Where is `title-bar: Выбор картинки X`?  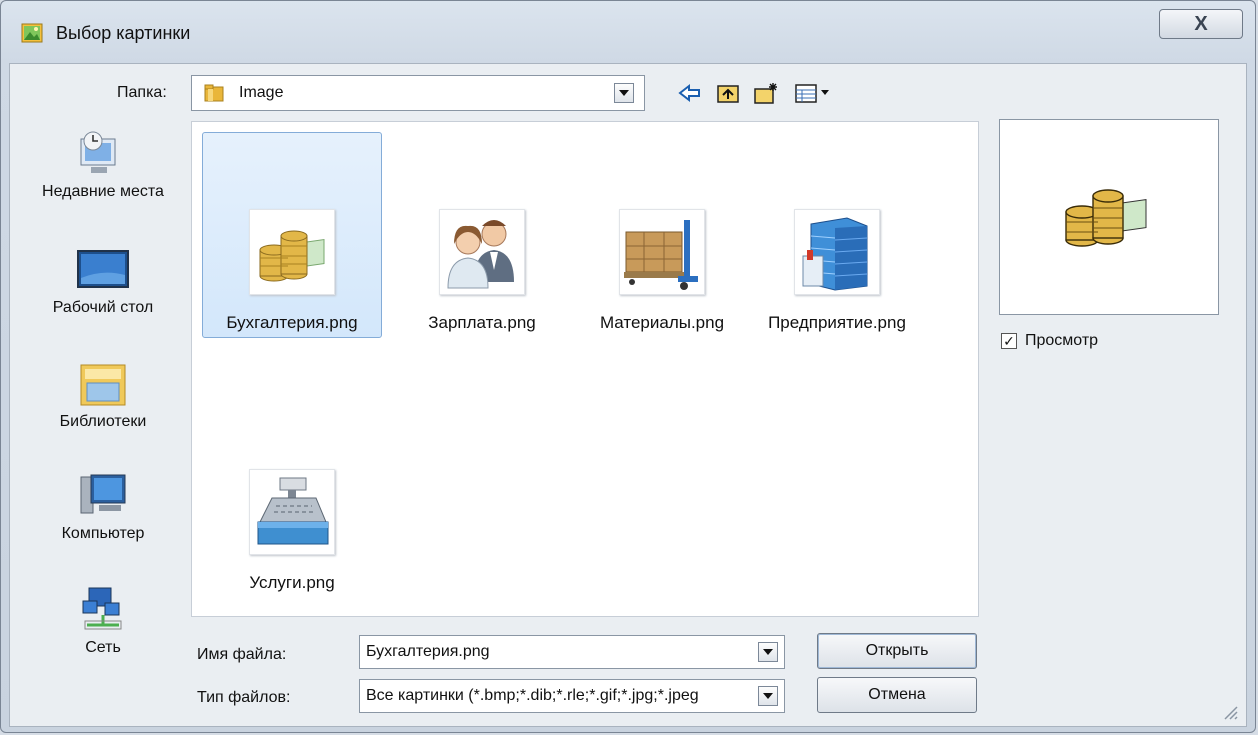 title-bar: Выбор картинки X is located at coordinates (628, 31).